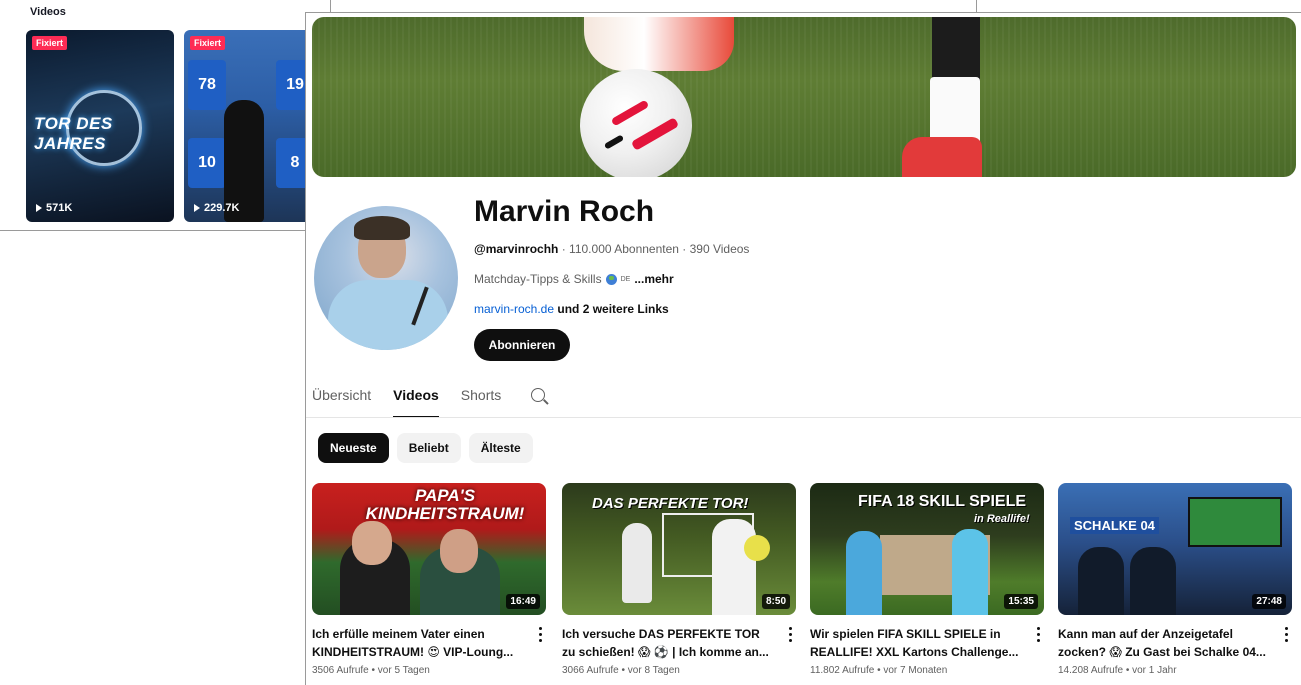  I want to click on view-count: 229.7K, so click(216, 208).